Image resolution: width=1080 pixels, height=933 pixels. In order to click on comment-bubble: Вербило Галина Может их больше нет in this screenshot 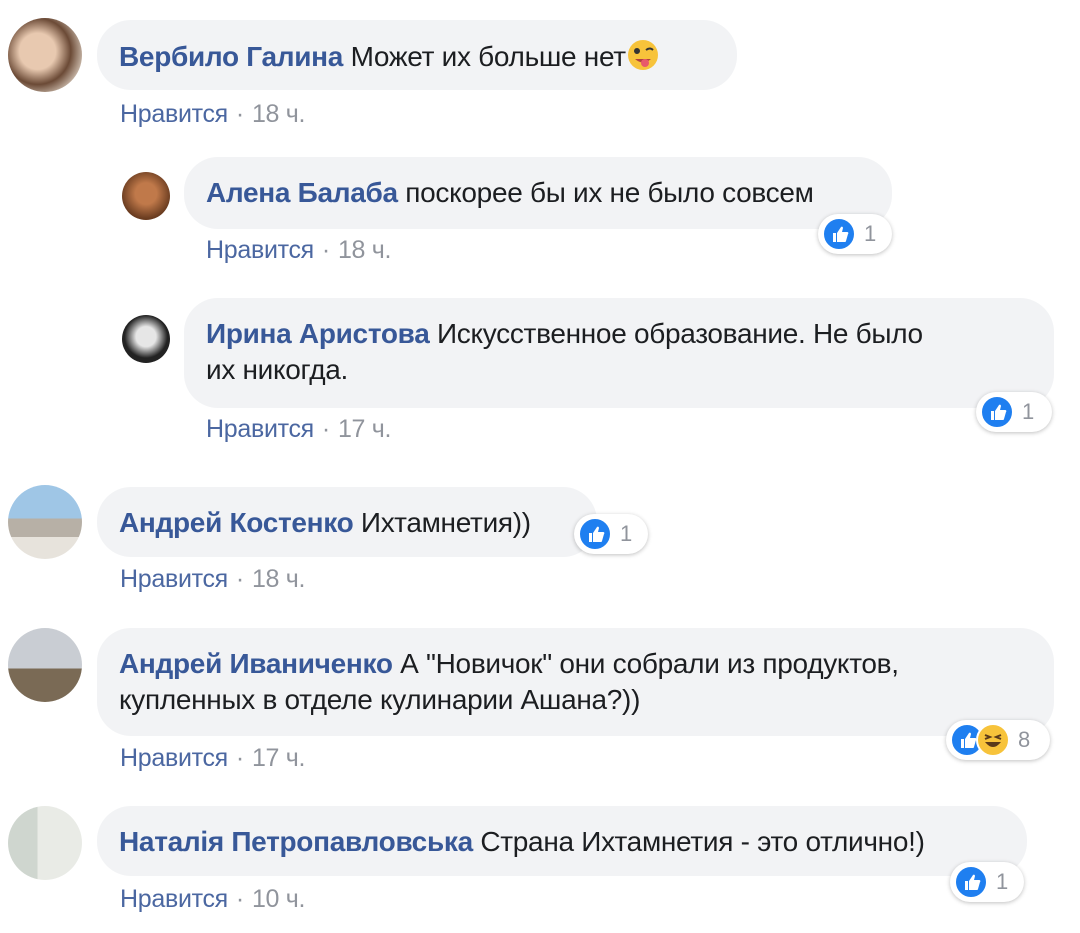, I will do `click(417, 55)`.